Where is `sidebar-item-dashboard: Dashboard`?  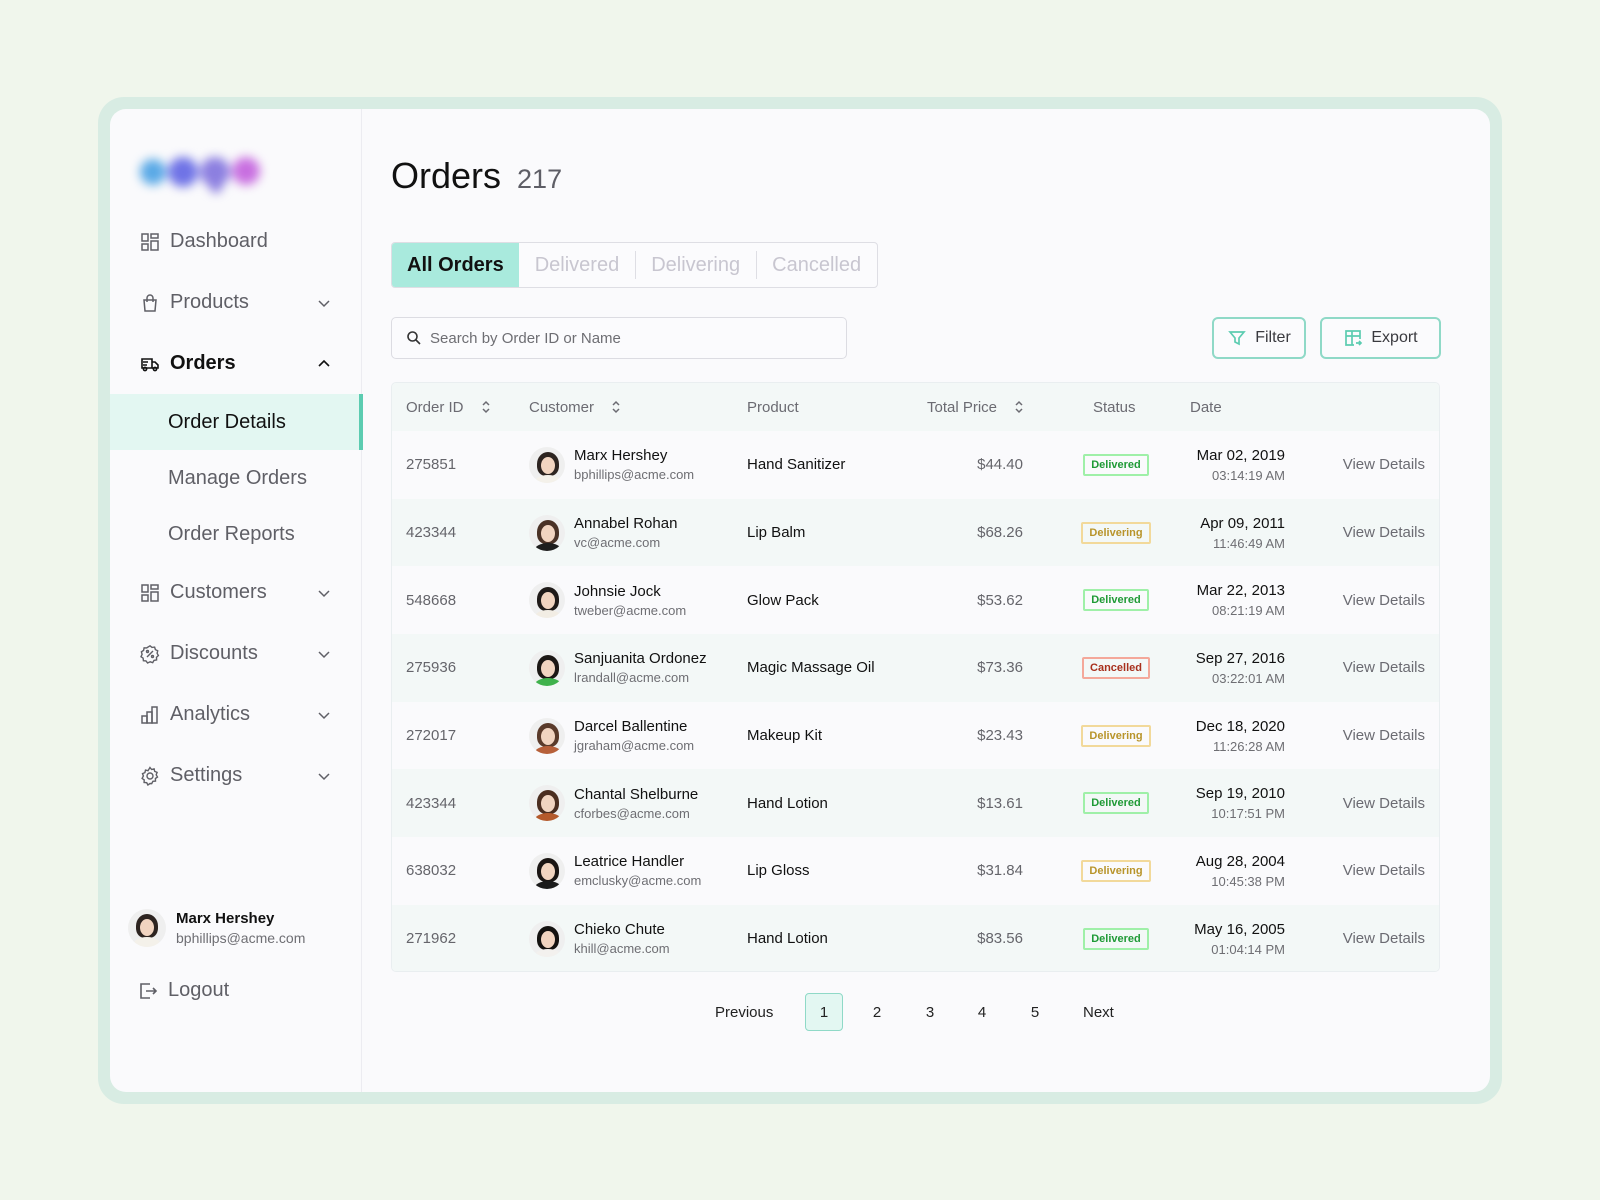
sidebar-item-dashboard: Dashboard is located at coordinates (236, 241).